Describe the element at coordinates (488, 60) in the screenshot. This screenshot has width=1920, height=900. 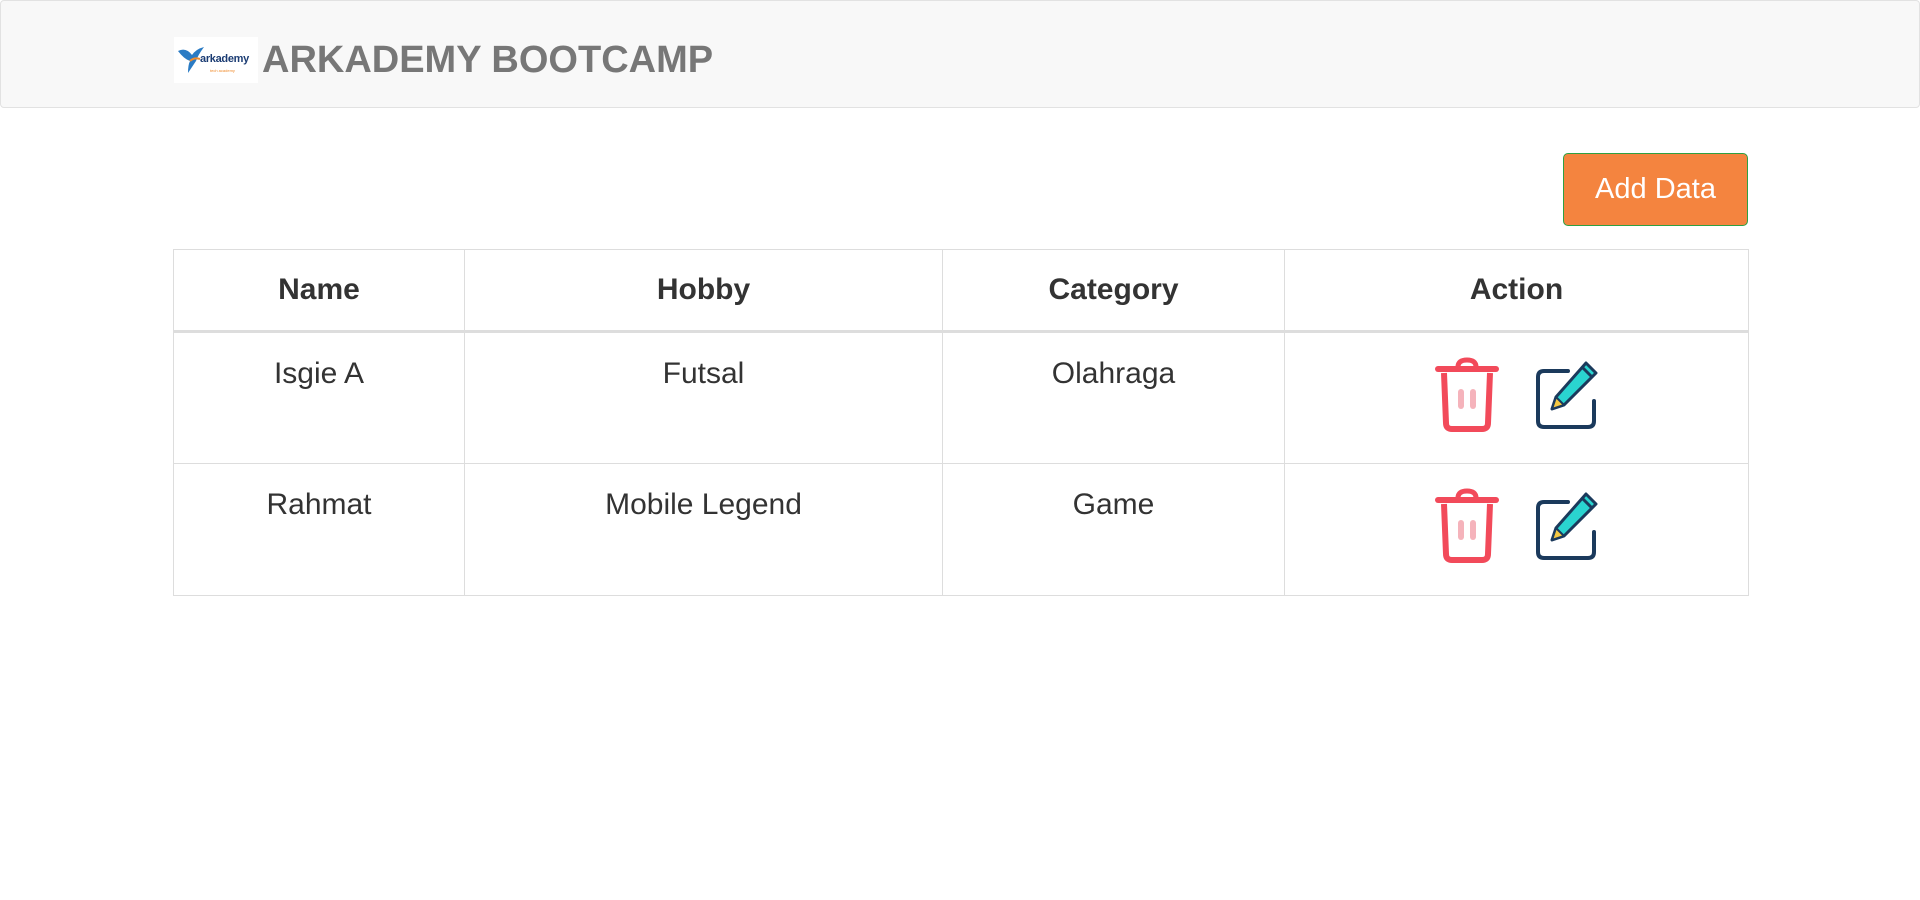
I see `page-title: ARKADEMY BOOTCAMP` at that location.